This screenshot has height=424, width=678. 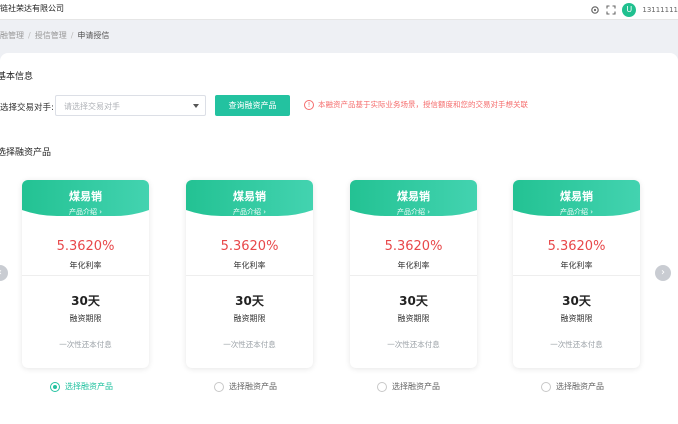 What do you see at coordinates (595, 10) in the screenshot?
I see `gear-icon` at bounding box center [595, 10].